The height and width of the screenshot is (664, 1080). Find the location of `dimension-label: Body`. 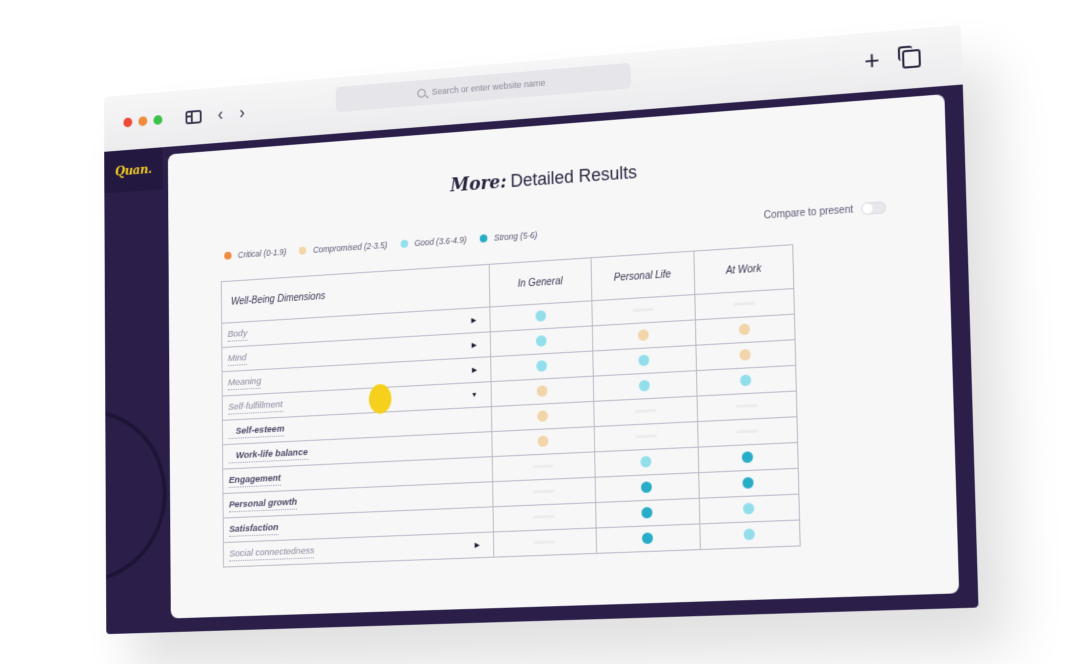

dimension-label: Body is located at coordinates (237, 334).